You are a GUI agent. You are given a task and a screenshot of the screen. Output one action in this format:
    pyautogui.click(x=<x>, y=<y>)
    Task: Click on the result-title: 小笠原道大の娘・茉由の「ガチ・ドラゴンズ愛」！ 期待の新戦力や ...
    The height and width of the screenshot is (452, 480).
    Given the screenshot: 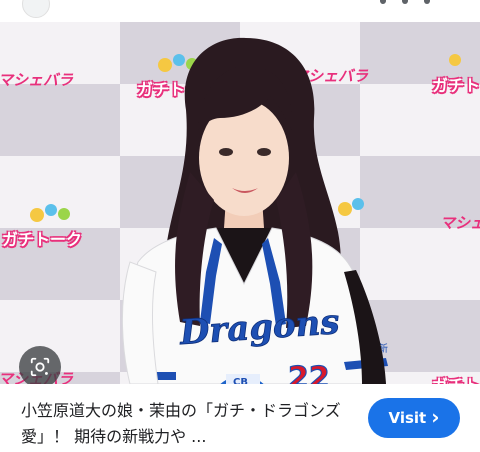 What is the action you would take?
    pyautogui.click(x=191, y=424)
    